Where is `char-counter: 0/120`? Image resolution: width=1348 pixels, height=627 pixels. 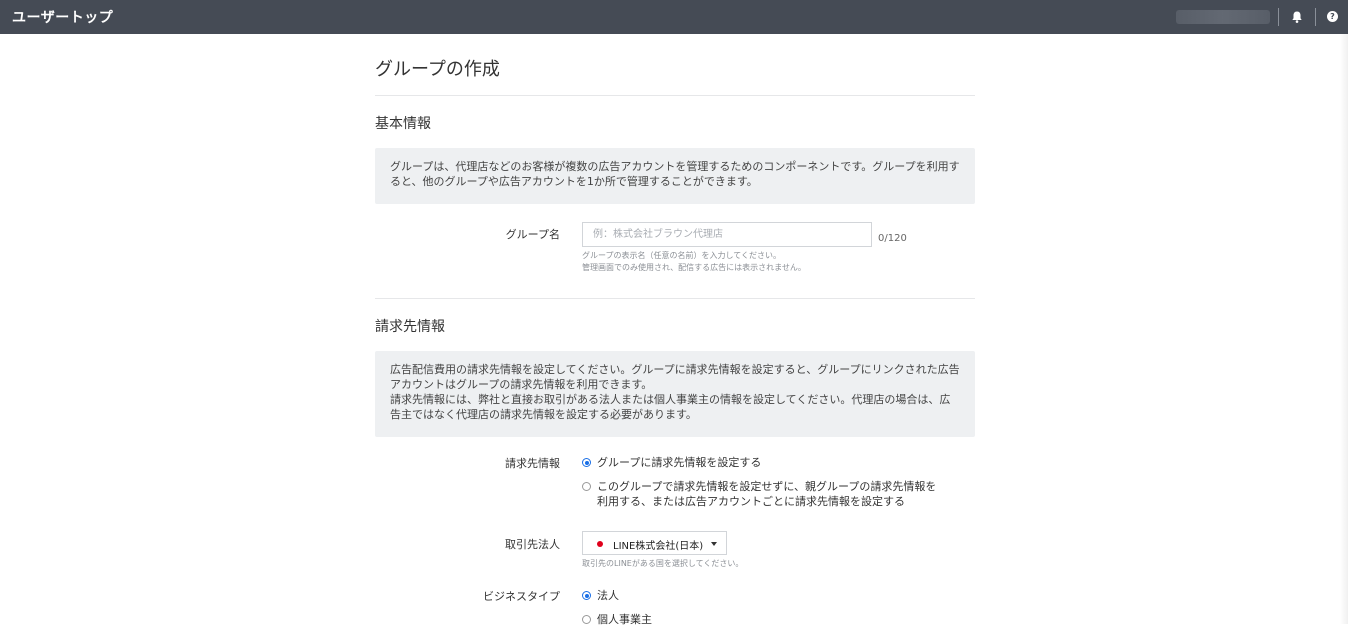
char-counter: 0/120 is located at coordinates (892, 238).